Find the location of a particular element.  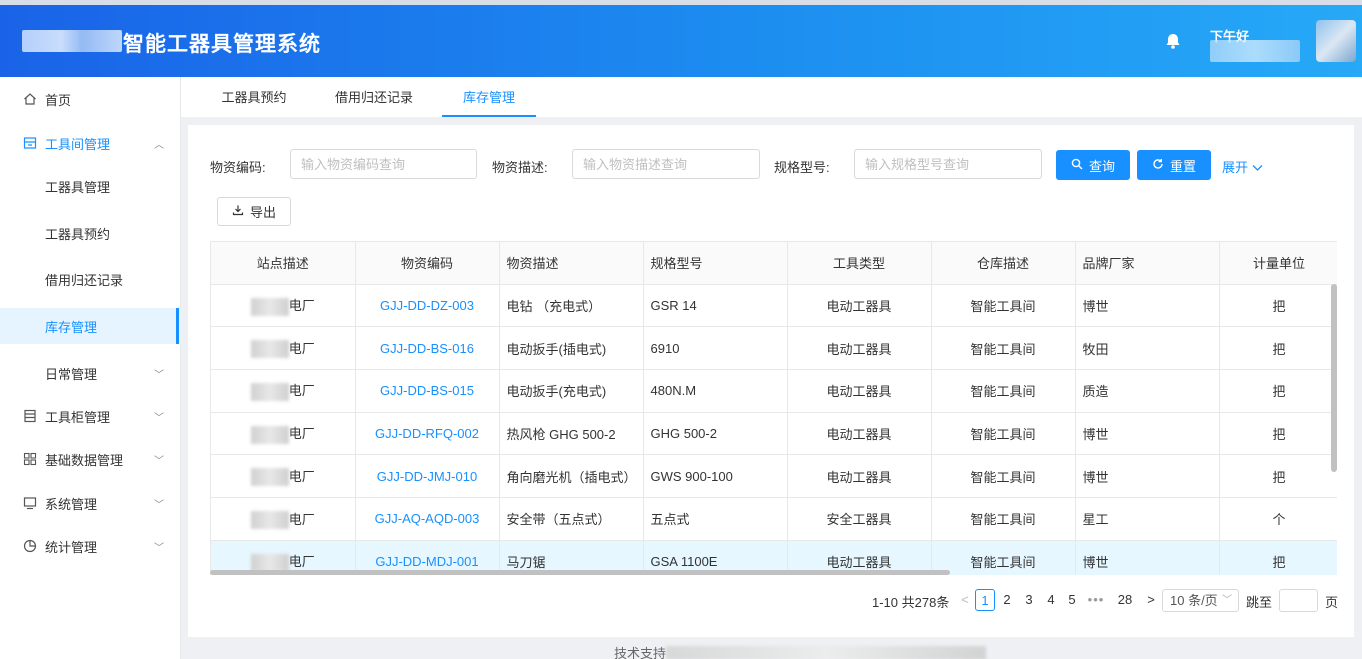

cell-desc: 热风枪 GHG 500-2 is located at coordinates (571, 434).